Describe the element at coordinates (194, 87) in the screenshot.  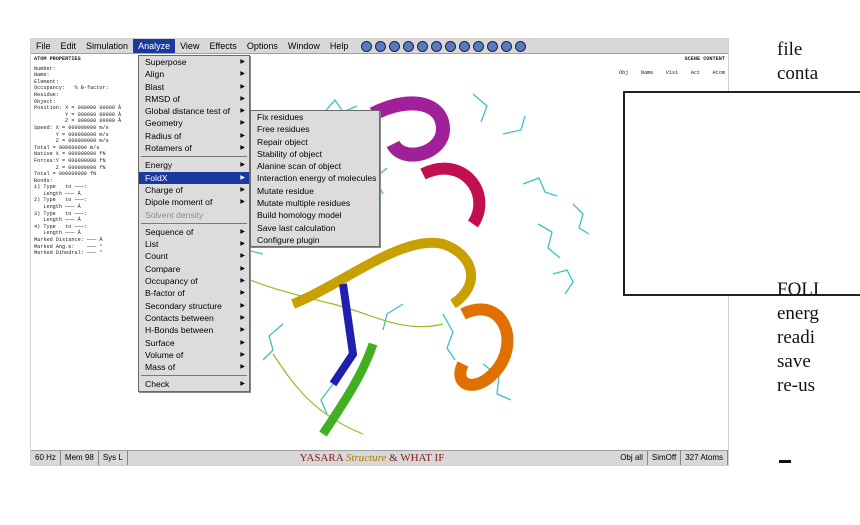
I see `menu-item-blast: Blast` at that location.